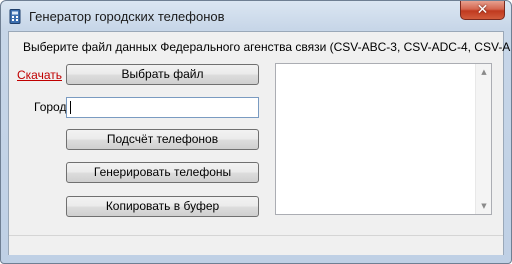 This screenshot has height=264, width=512. Describe the element at coordinates (127, 16) in the screenshot. I see `window-title: Генератор городских телефонов` at that location.